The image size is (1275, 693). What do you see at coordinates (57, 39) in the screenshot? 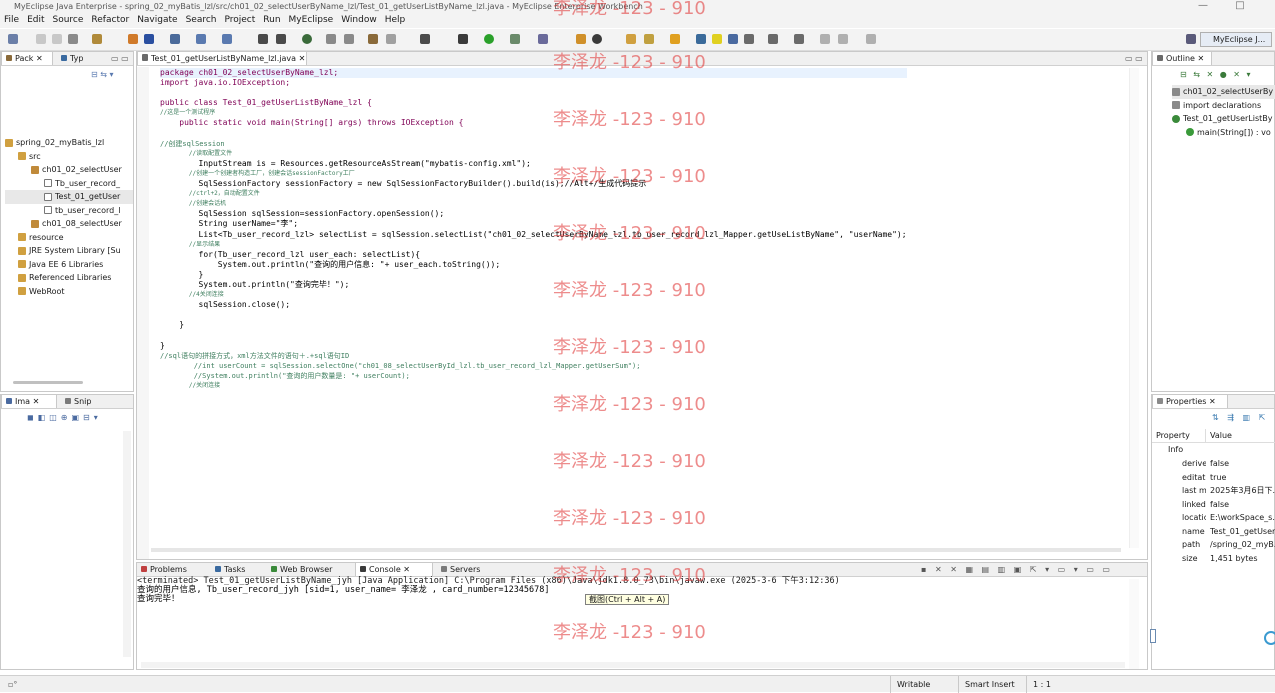
I see `save-all-icon` at bounding box center [57, 39].